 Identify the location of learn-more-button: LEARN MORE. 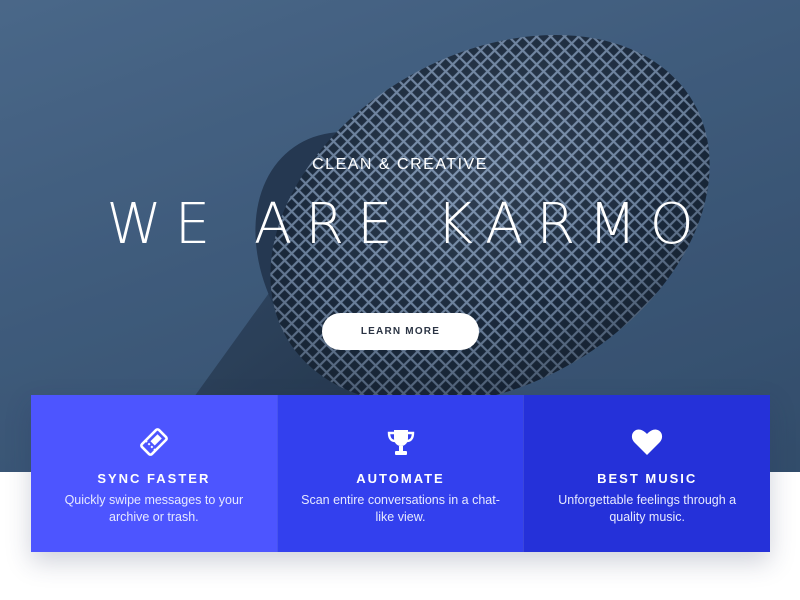
(400, 331).